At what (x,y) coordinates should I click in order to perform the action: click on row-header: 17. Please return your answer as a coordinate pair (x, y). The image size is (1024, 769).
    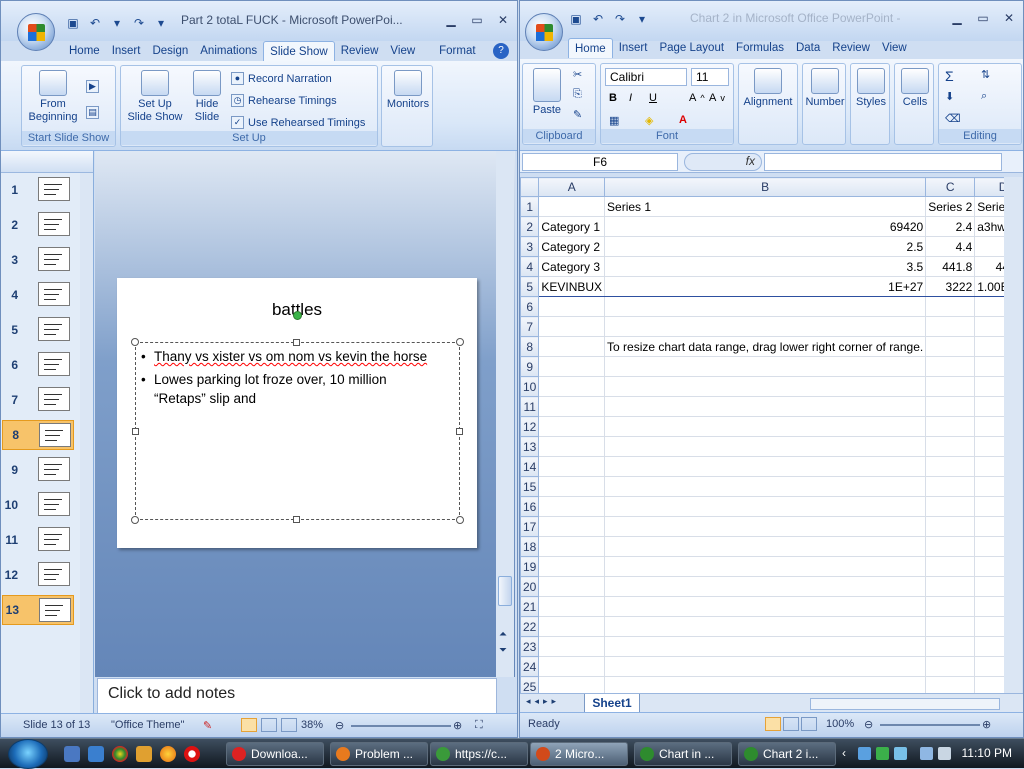
    Looking at the image, I should click on (530, 526).